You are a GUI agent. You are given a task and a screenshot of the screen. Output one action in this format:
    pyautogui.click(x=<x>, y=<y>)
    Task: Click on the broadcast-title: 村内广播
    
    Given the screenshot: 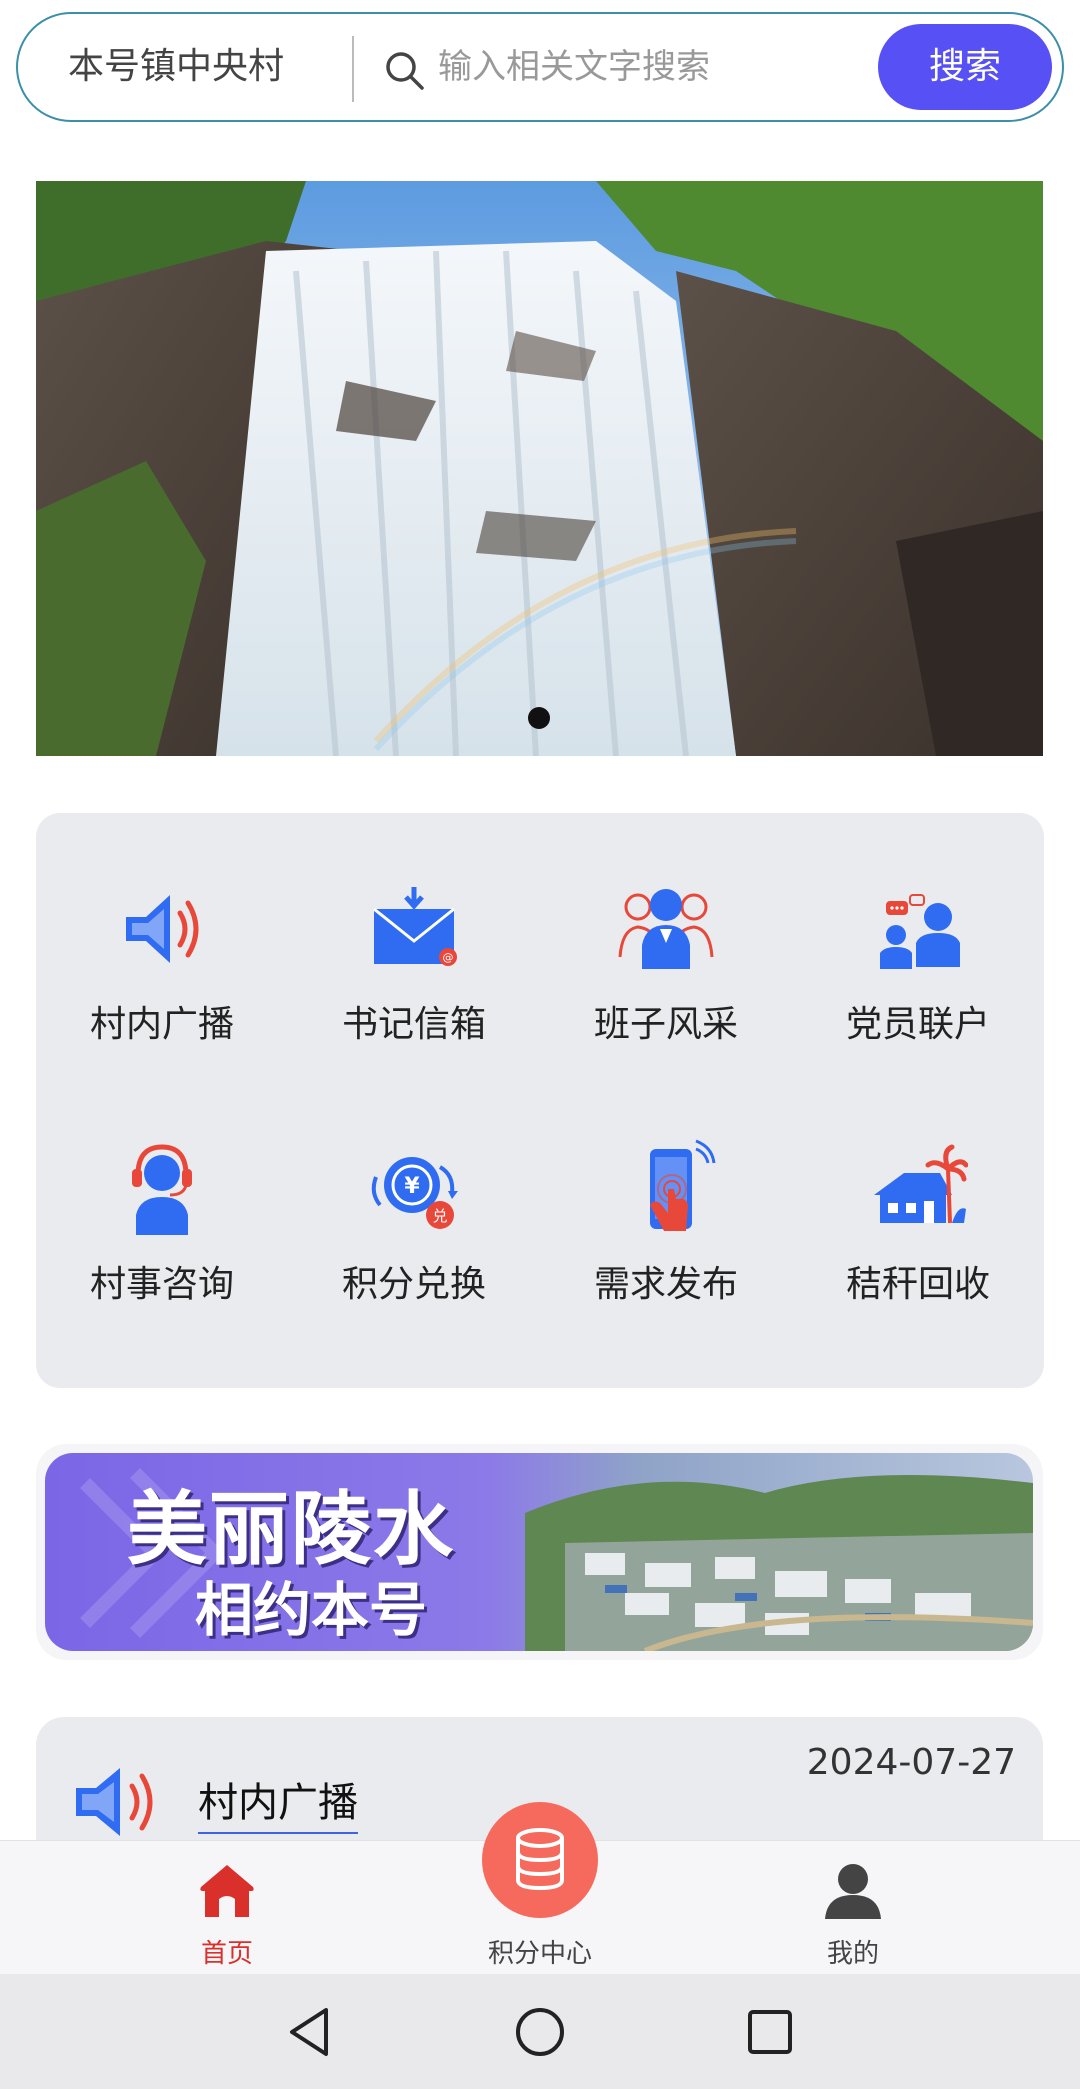 What is the action you would take?
    pyautogui.click(x=278, y=1802)
    